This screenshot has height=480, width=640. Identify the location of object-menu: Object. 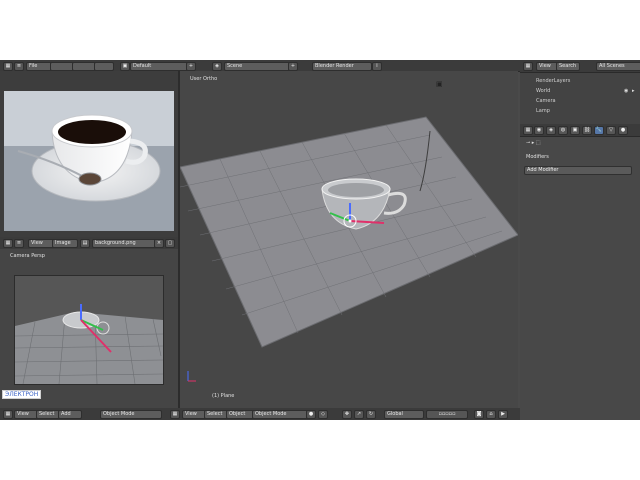
(240, 414).